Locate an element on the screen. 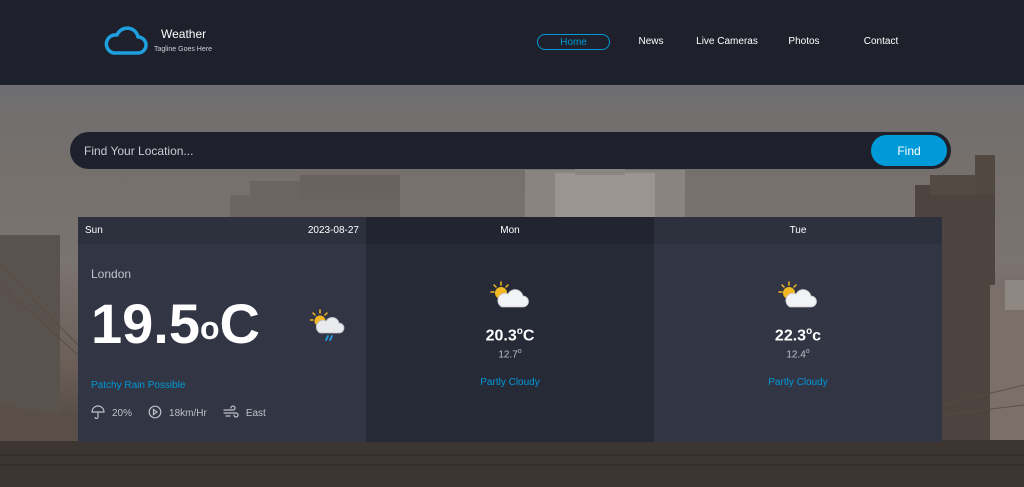 The image size is (1024, 487). location-search-input is located at coordinates (474, 150).